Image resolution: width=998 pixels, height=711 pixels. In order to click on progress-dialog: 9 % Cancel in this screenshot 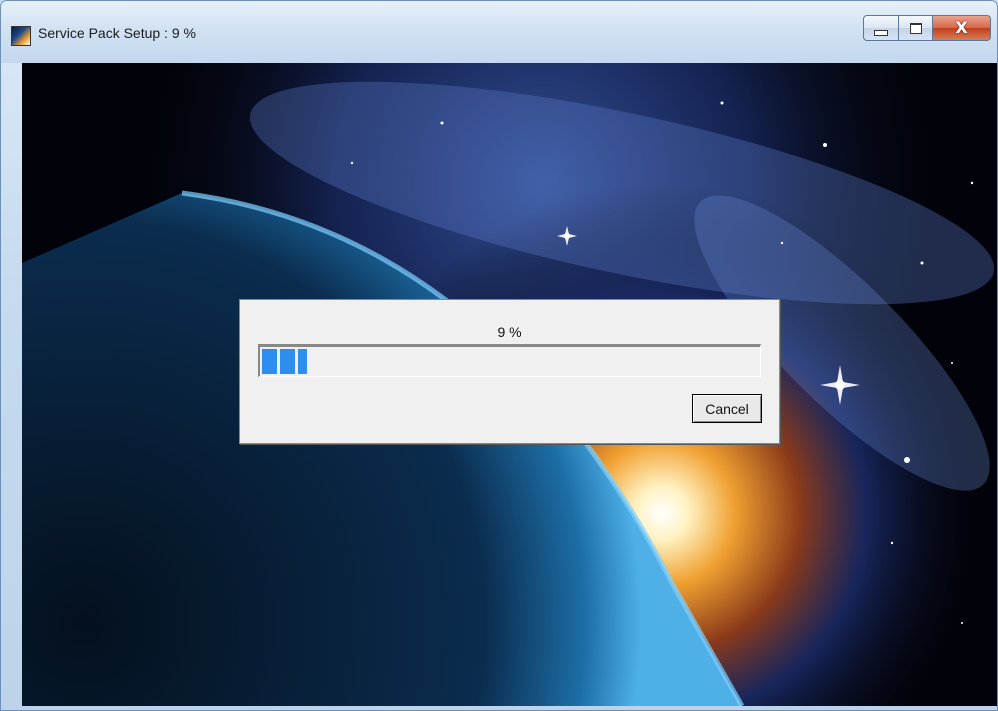, I will do `click(509, 371)`.